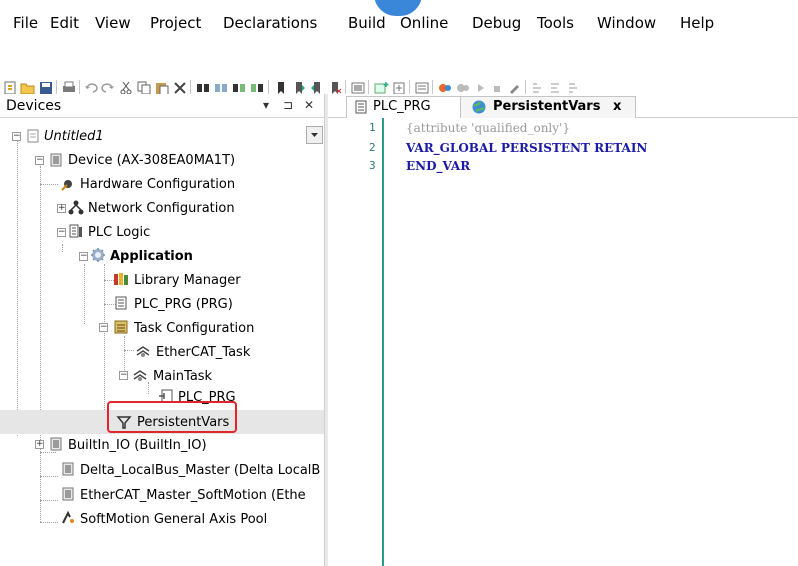 The height and width of the screenshot is (566, 798). What do you see at coordinates (193, 495) in the screenshot?
I see `tree-item-label: EtherCAT_Master_SoftMotion (Ethe` at bounding box center [193, 495].